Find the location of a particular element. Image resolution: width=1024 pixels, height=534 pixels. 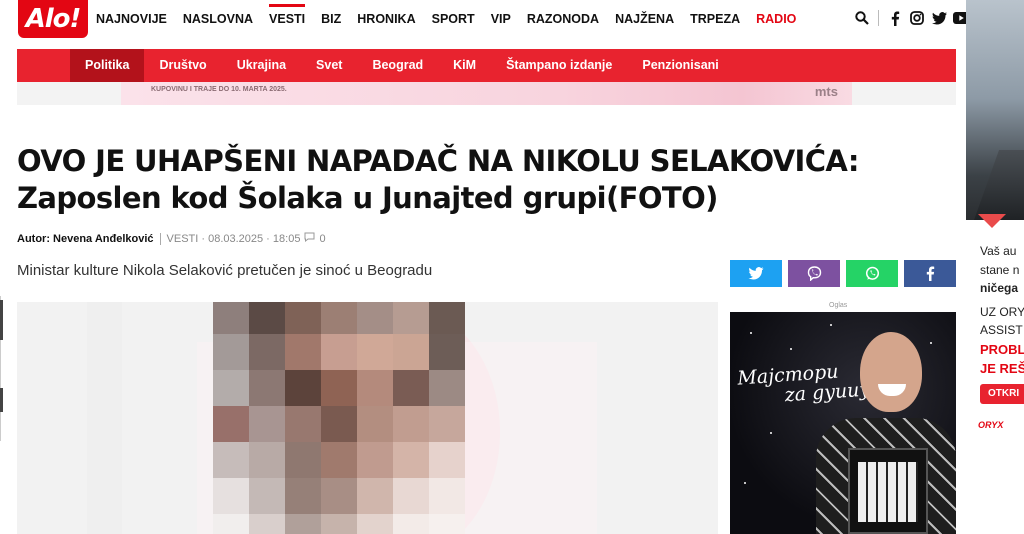

site-logo: Alo! is located at coordinates (53, 19).